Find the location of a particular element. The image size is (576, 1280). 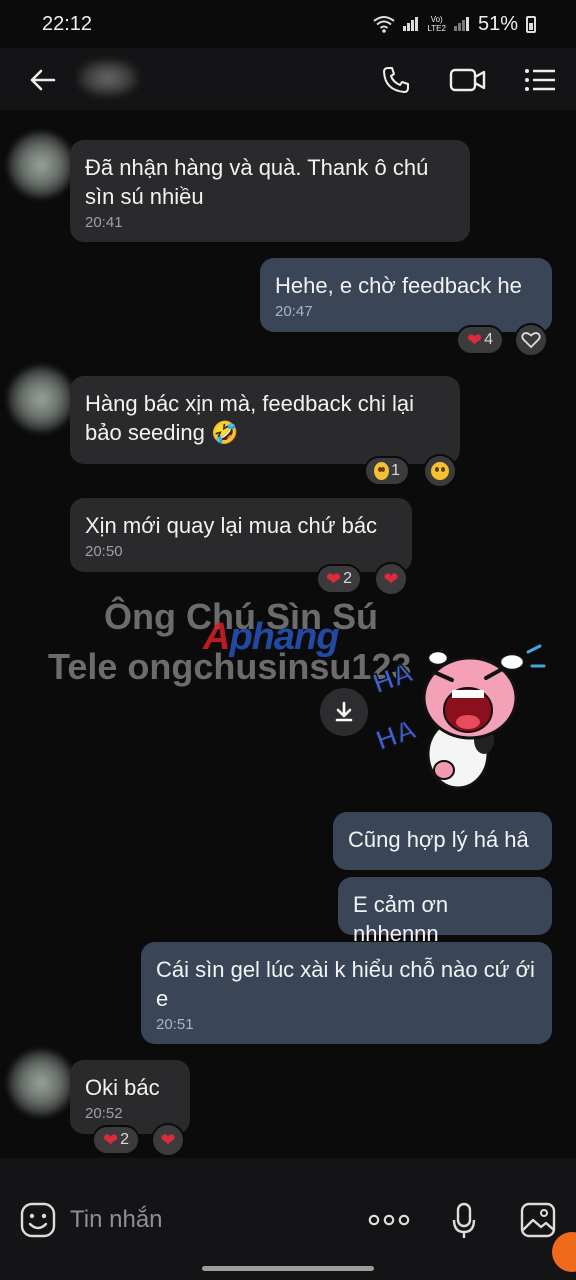

download-icon is located at coordinates (344, 711).